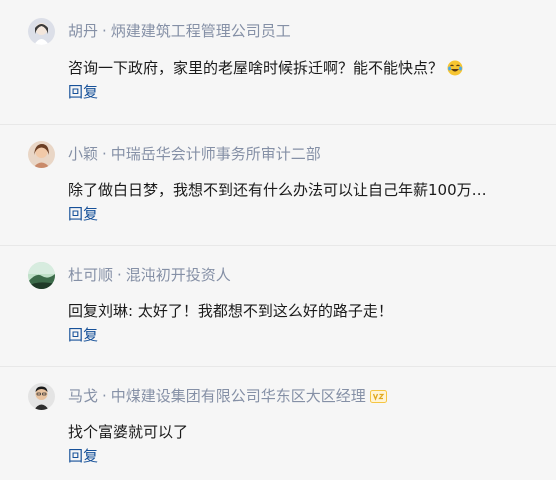  I want to click on author-title: 混沌初开投资人, so click(178, 275).